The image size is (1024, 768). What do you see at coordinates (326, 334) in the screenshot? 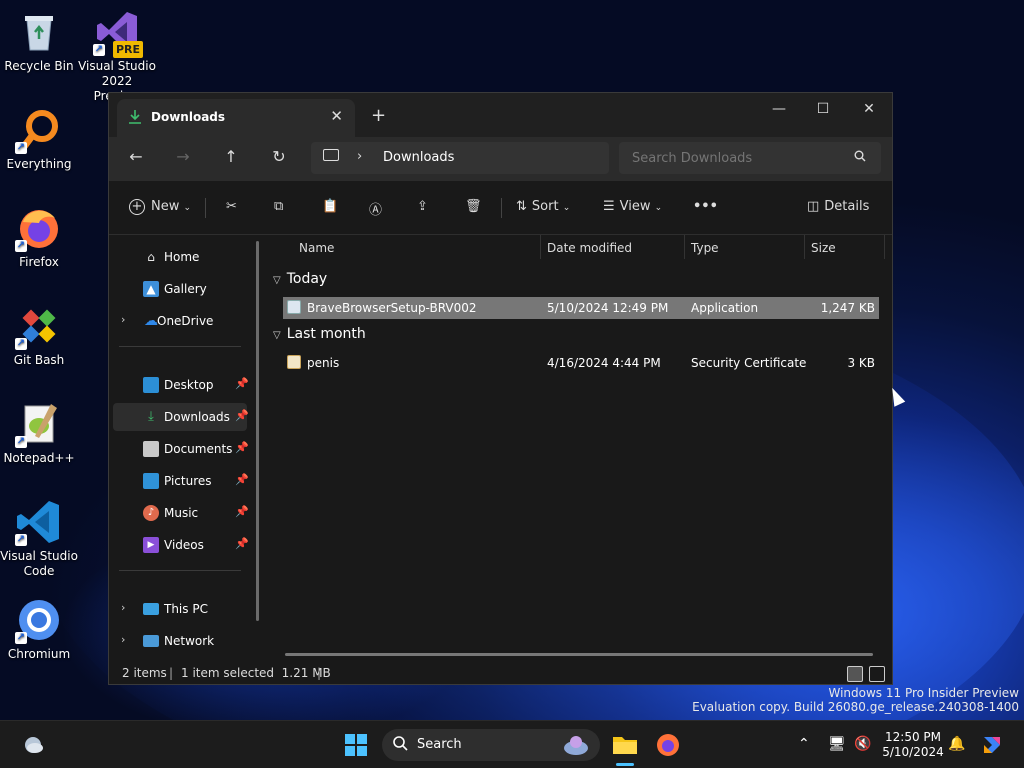
I see `group-label: Last month` at bounding box center [326, 334].